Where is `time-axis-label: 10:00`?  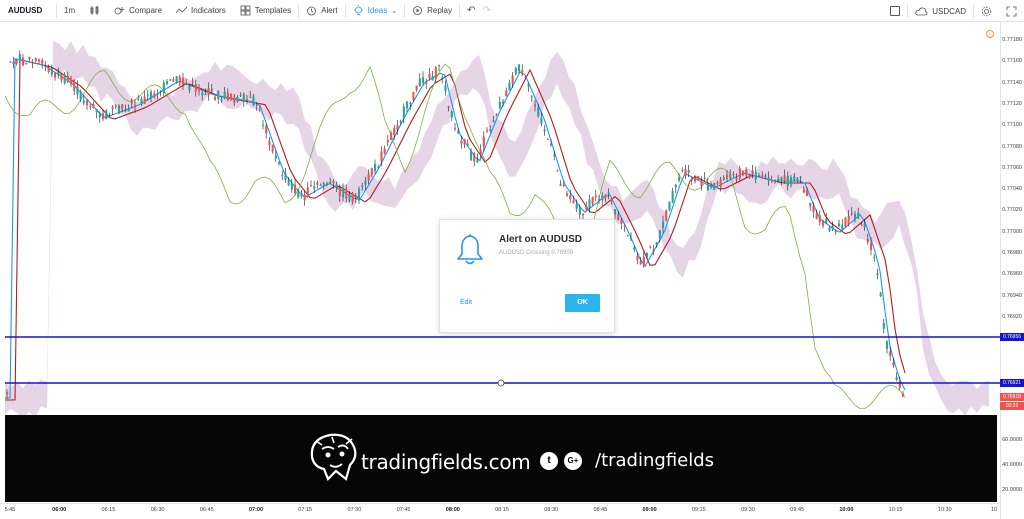 time-axis-label: 10:00 is located at coordinates (846, 510).